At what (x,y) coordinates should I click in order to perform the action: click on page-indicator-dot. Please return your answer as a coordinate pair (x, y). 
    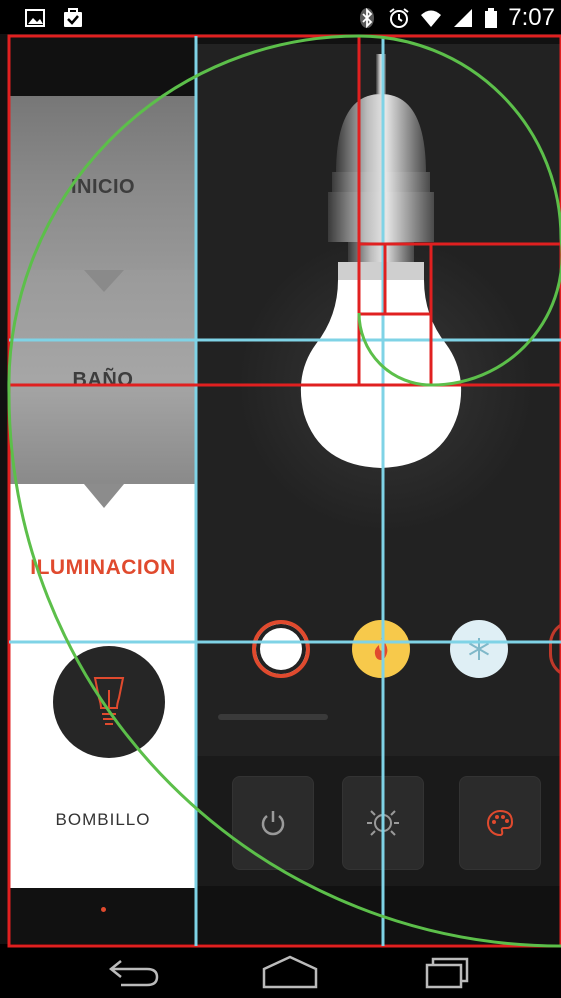
    Looking at the image, I should click on (103, 909).